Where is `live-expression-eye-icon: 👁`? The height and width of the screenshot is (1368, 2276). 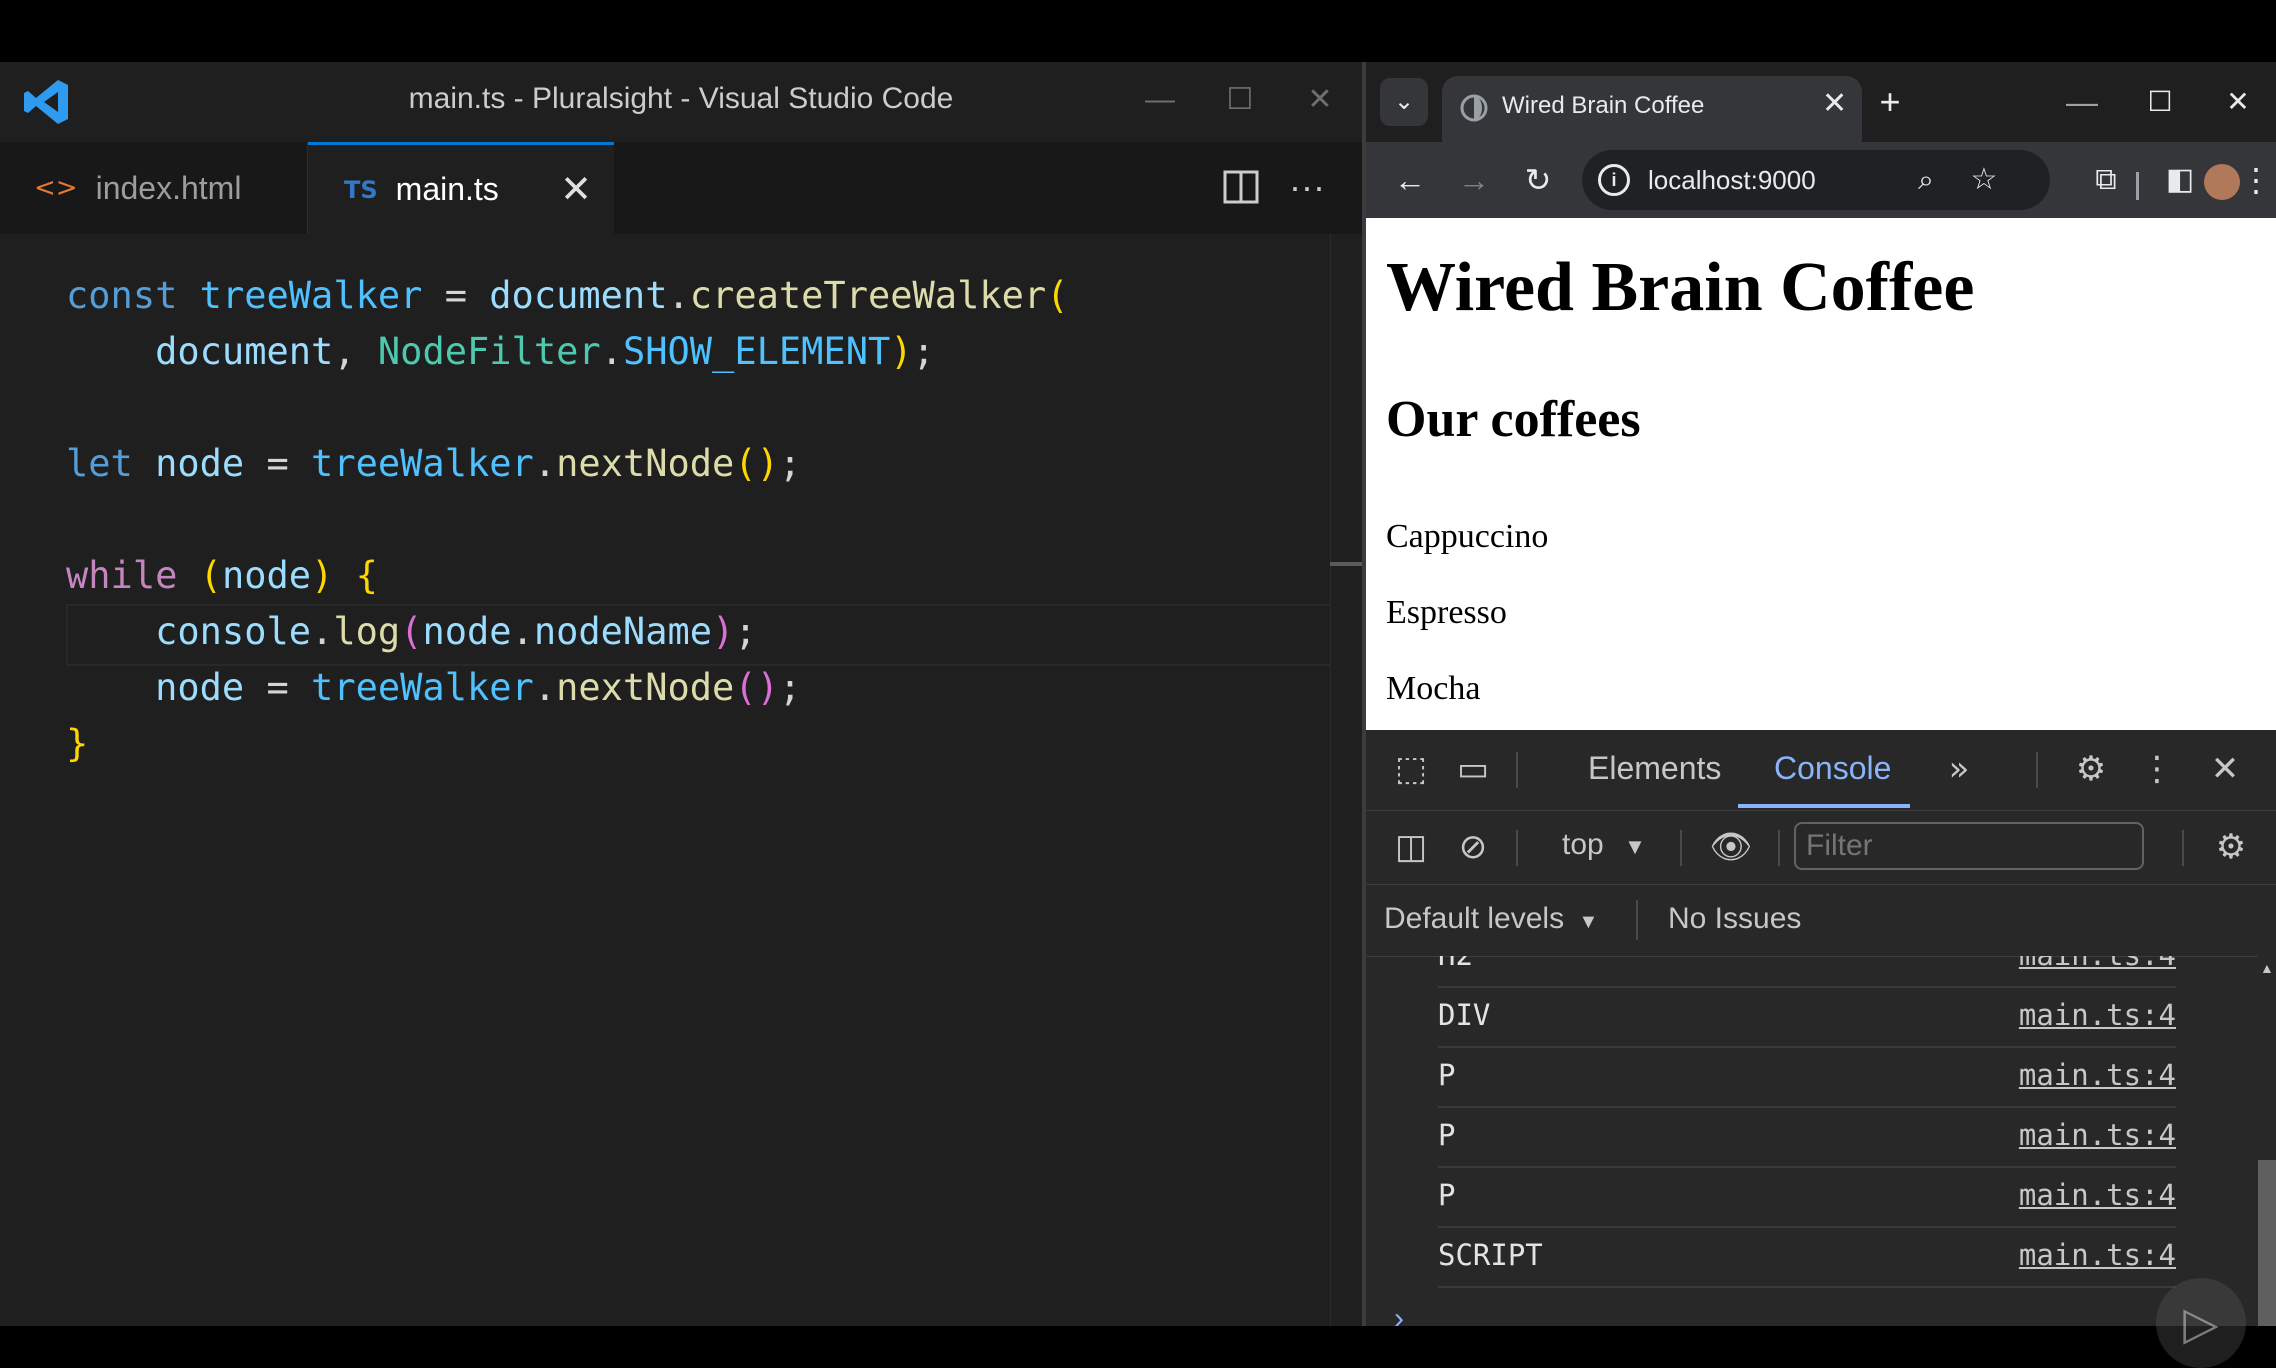 live-expression-eye-icon: 👁 is located at coordinates (1731, 847).